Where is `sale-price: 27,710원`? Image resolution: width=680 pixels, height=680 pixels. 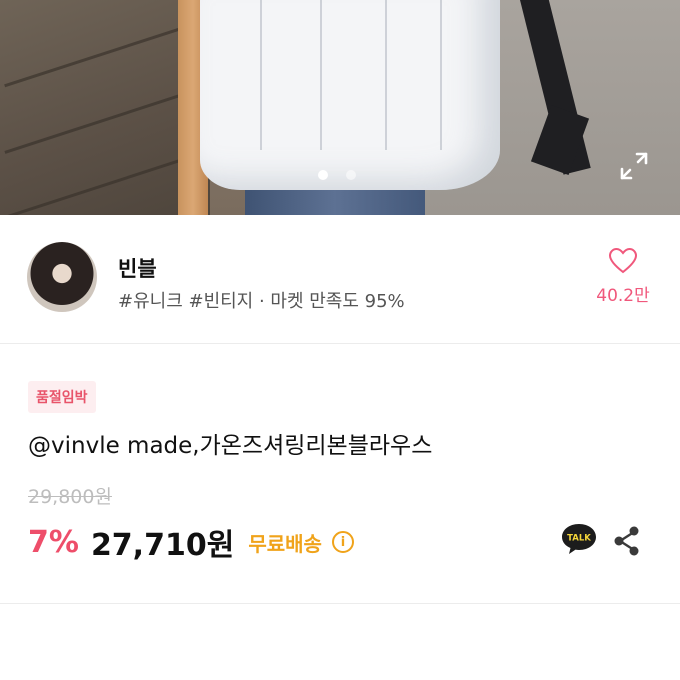
sale-price: 27,710원 is located at coordinates (162, 545).